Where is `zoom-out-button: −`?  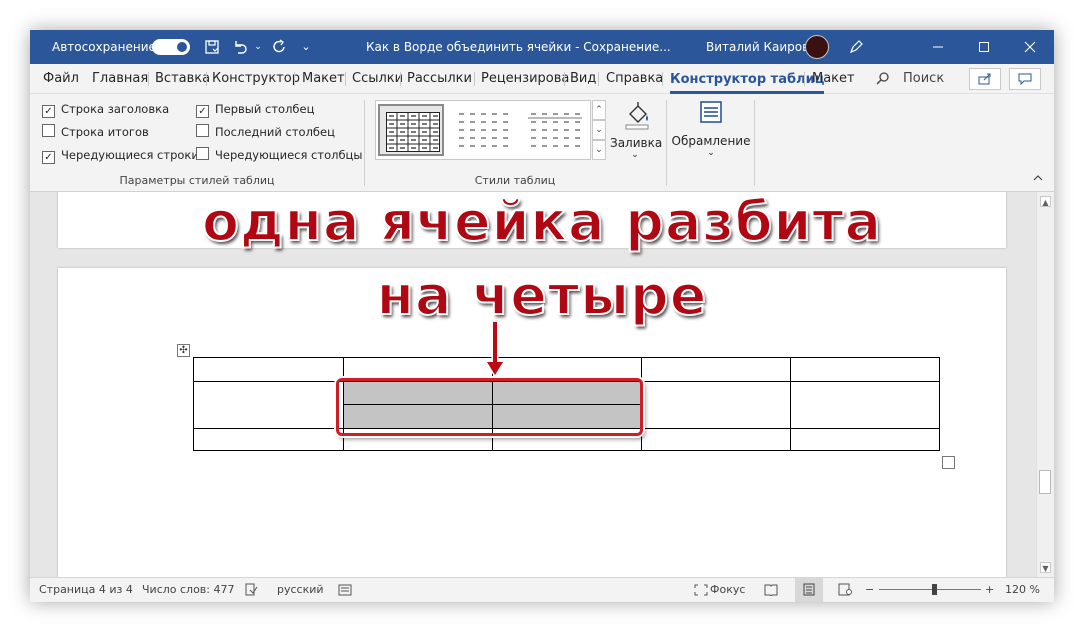
zoom-out-button: − is located at coordinates (869, 590).